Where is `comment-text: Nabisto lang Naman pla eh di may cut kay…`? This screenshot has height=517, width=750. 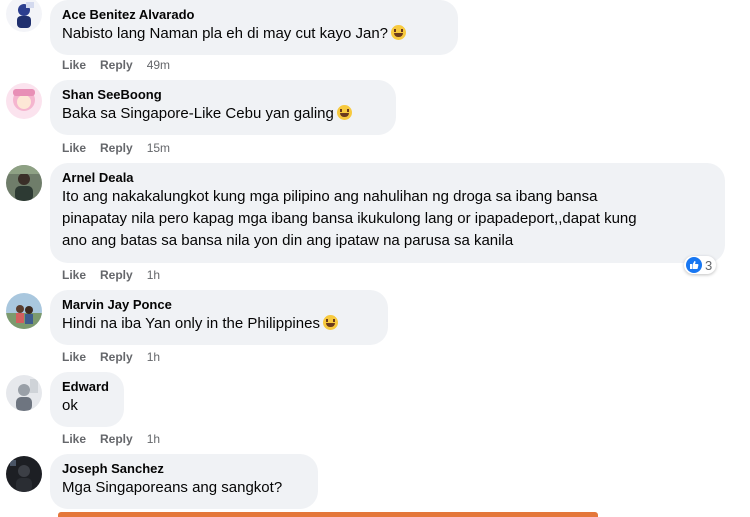 comment-text: Nabisto lang Naman pla eh di may cut kay… is located at coordinates (254, 34).